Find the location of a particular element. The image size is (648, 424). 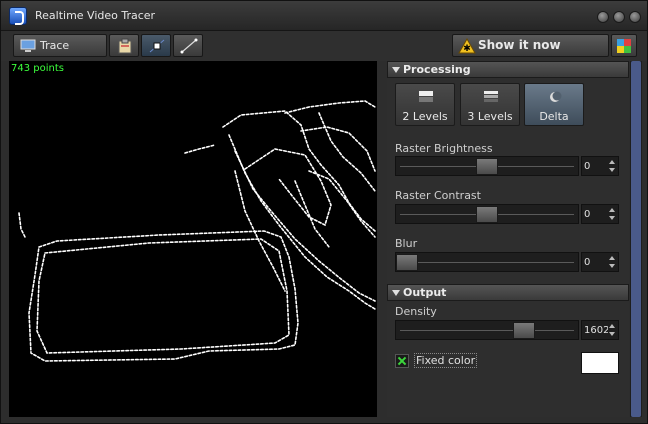

mode-delta-button: Delta is located at coordinates (554, 104).